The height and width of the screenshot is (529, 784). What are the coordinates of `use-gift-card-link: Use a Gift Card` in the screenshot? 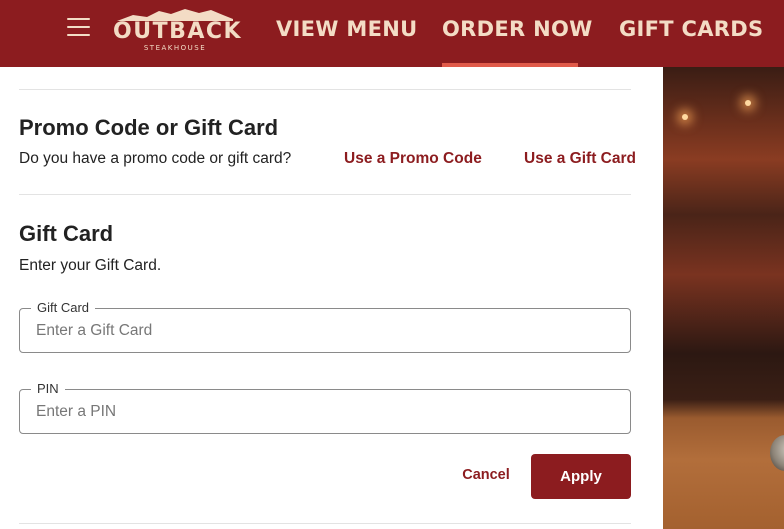 It's located at (580, 159).